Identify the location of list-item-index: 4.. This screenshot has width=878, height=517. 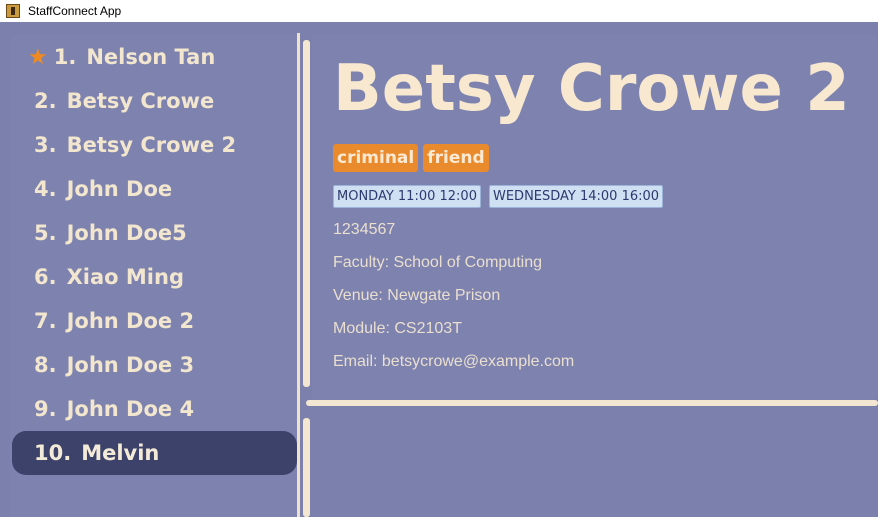
(45, 189).